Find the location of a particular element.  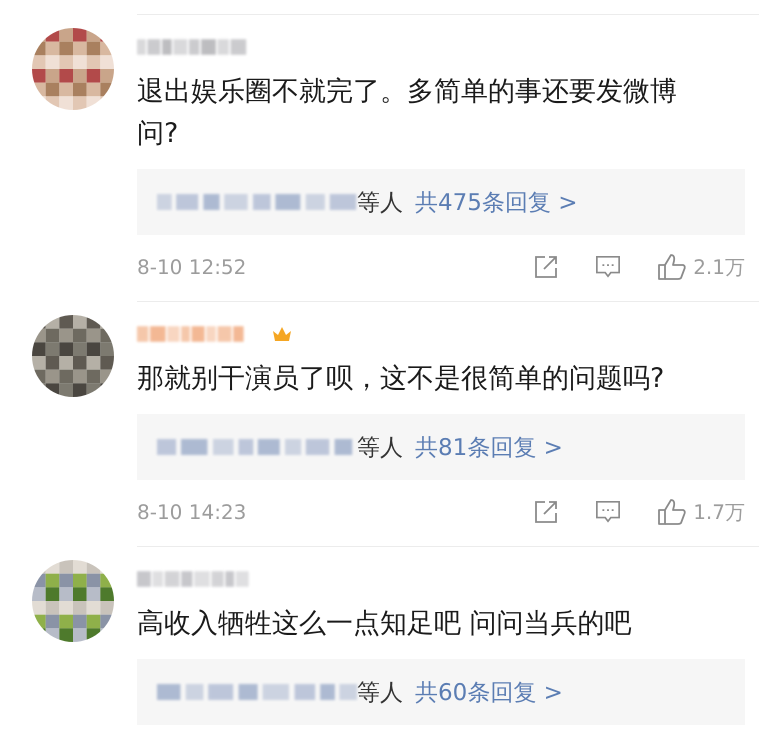

comment-time: 8-10 12:52 is located at coordinates (191, 267).